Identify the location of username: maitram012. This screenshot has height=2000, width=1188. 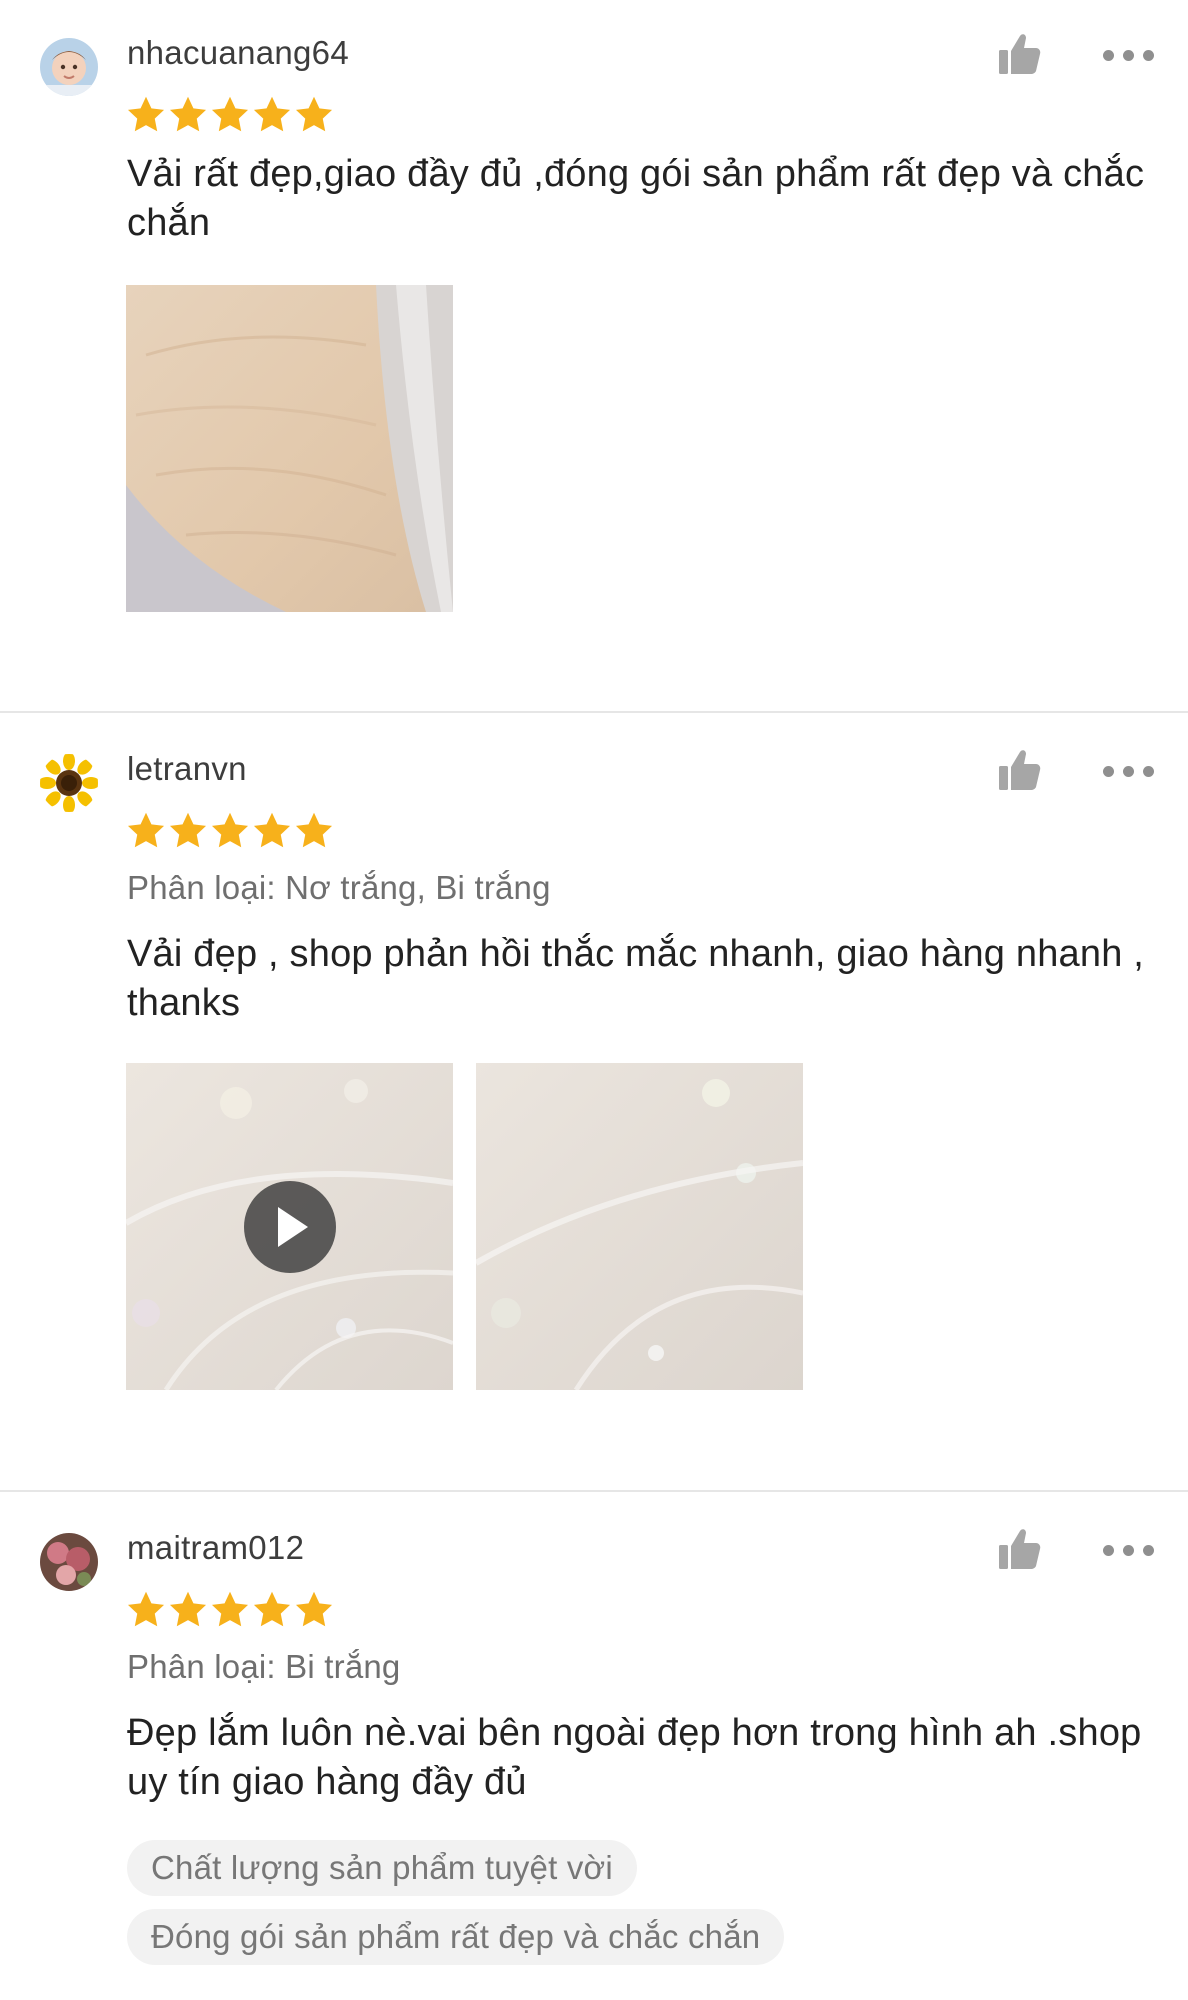
(215, 1548).